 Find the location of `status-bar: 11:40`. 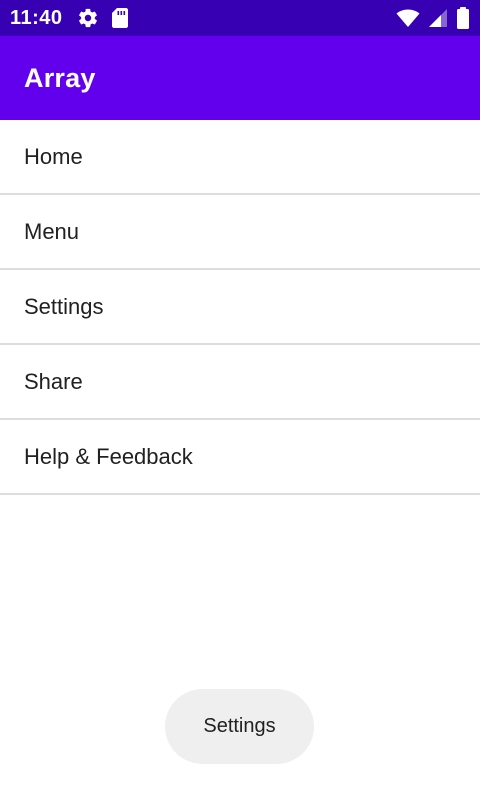

status-bar: 11:40 is located at coordinates (240, 18).